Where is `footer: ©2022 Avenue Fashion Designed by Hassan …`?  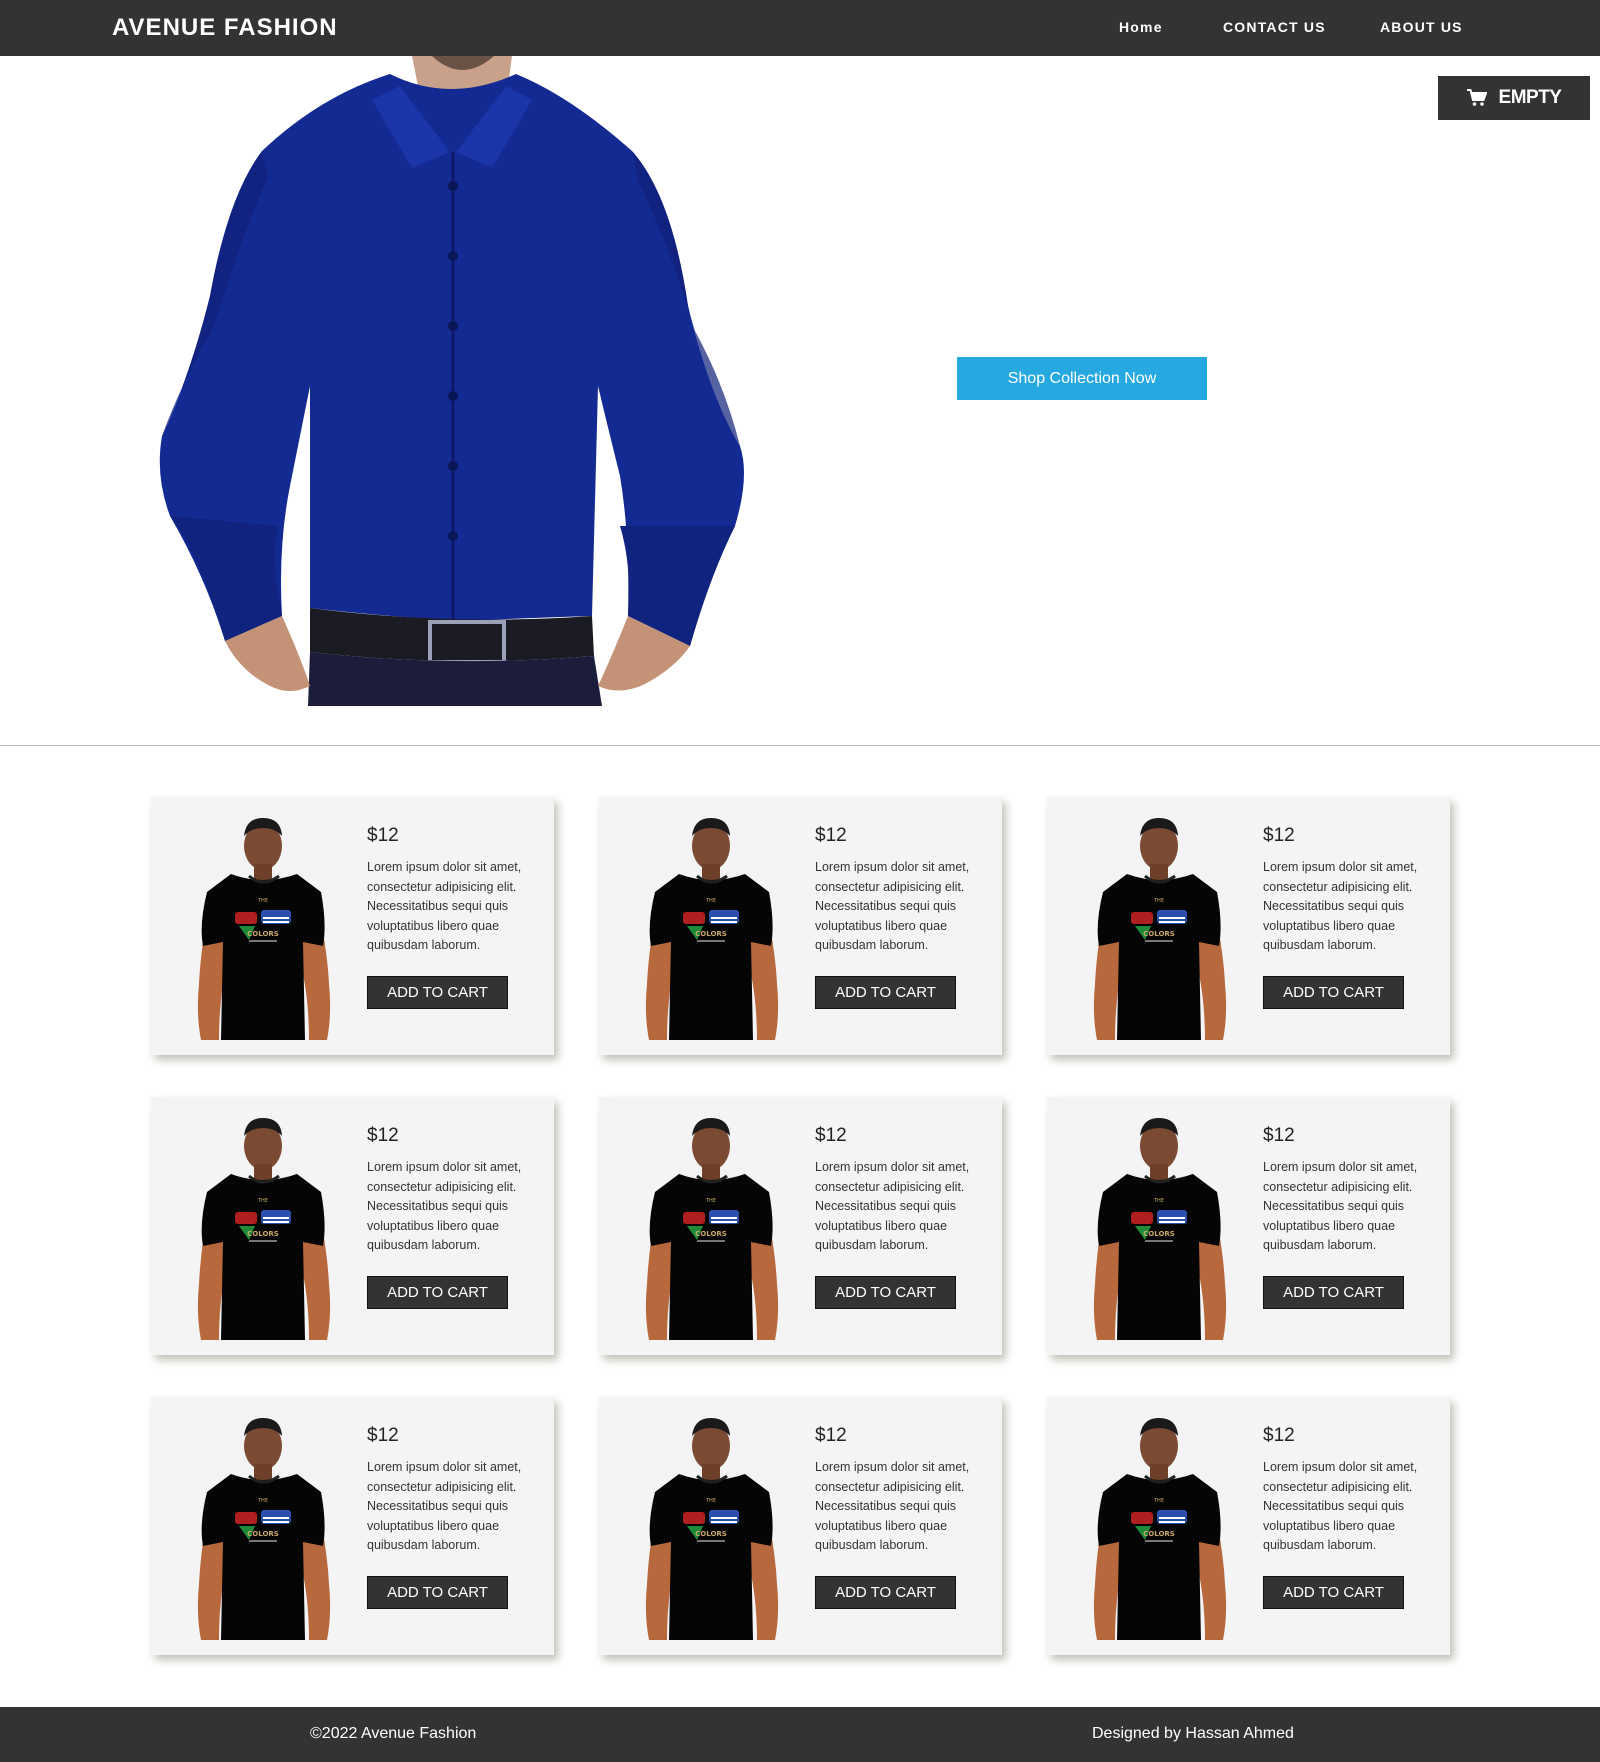
footer: ©2022 Avenue Fashion Designed by Hassan … is located at coordinates (800, 1734).